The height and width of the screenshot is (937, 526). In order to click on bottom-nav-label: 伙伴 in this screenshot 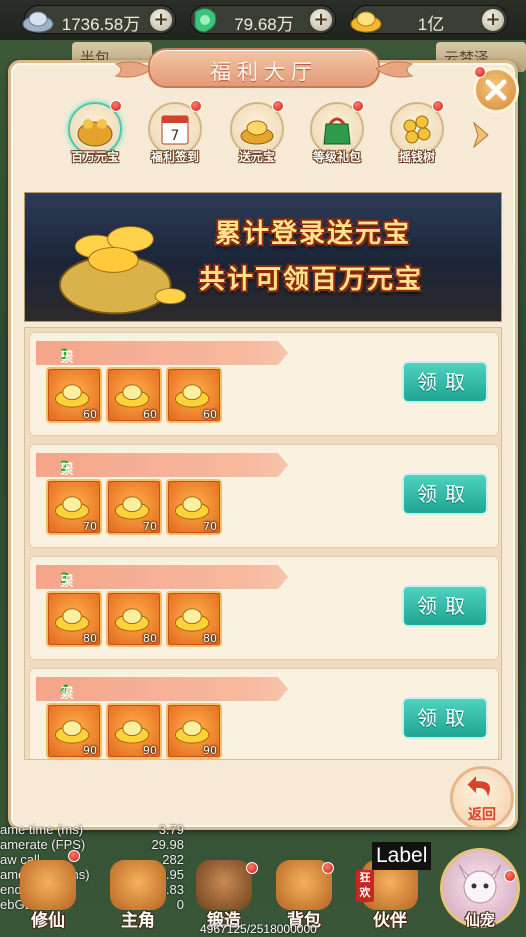, I will do `click(390, 921)`.